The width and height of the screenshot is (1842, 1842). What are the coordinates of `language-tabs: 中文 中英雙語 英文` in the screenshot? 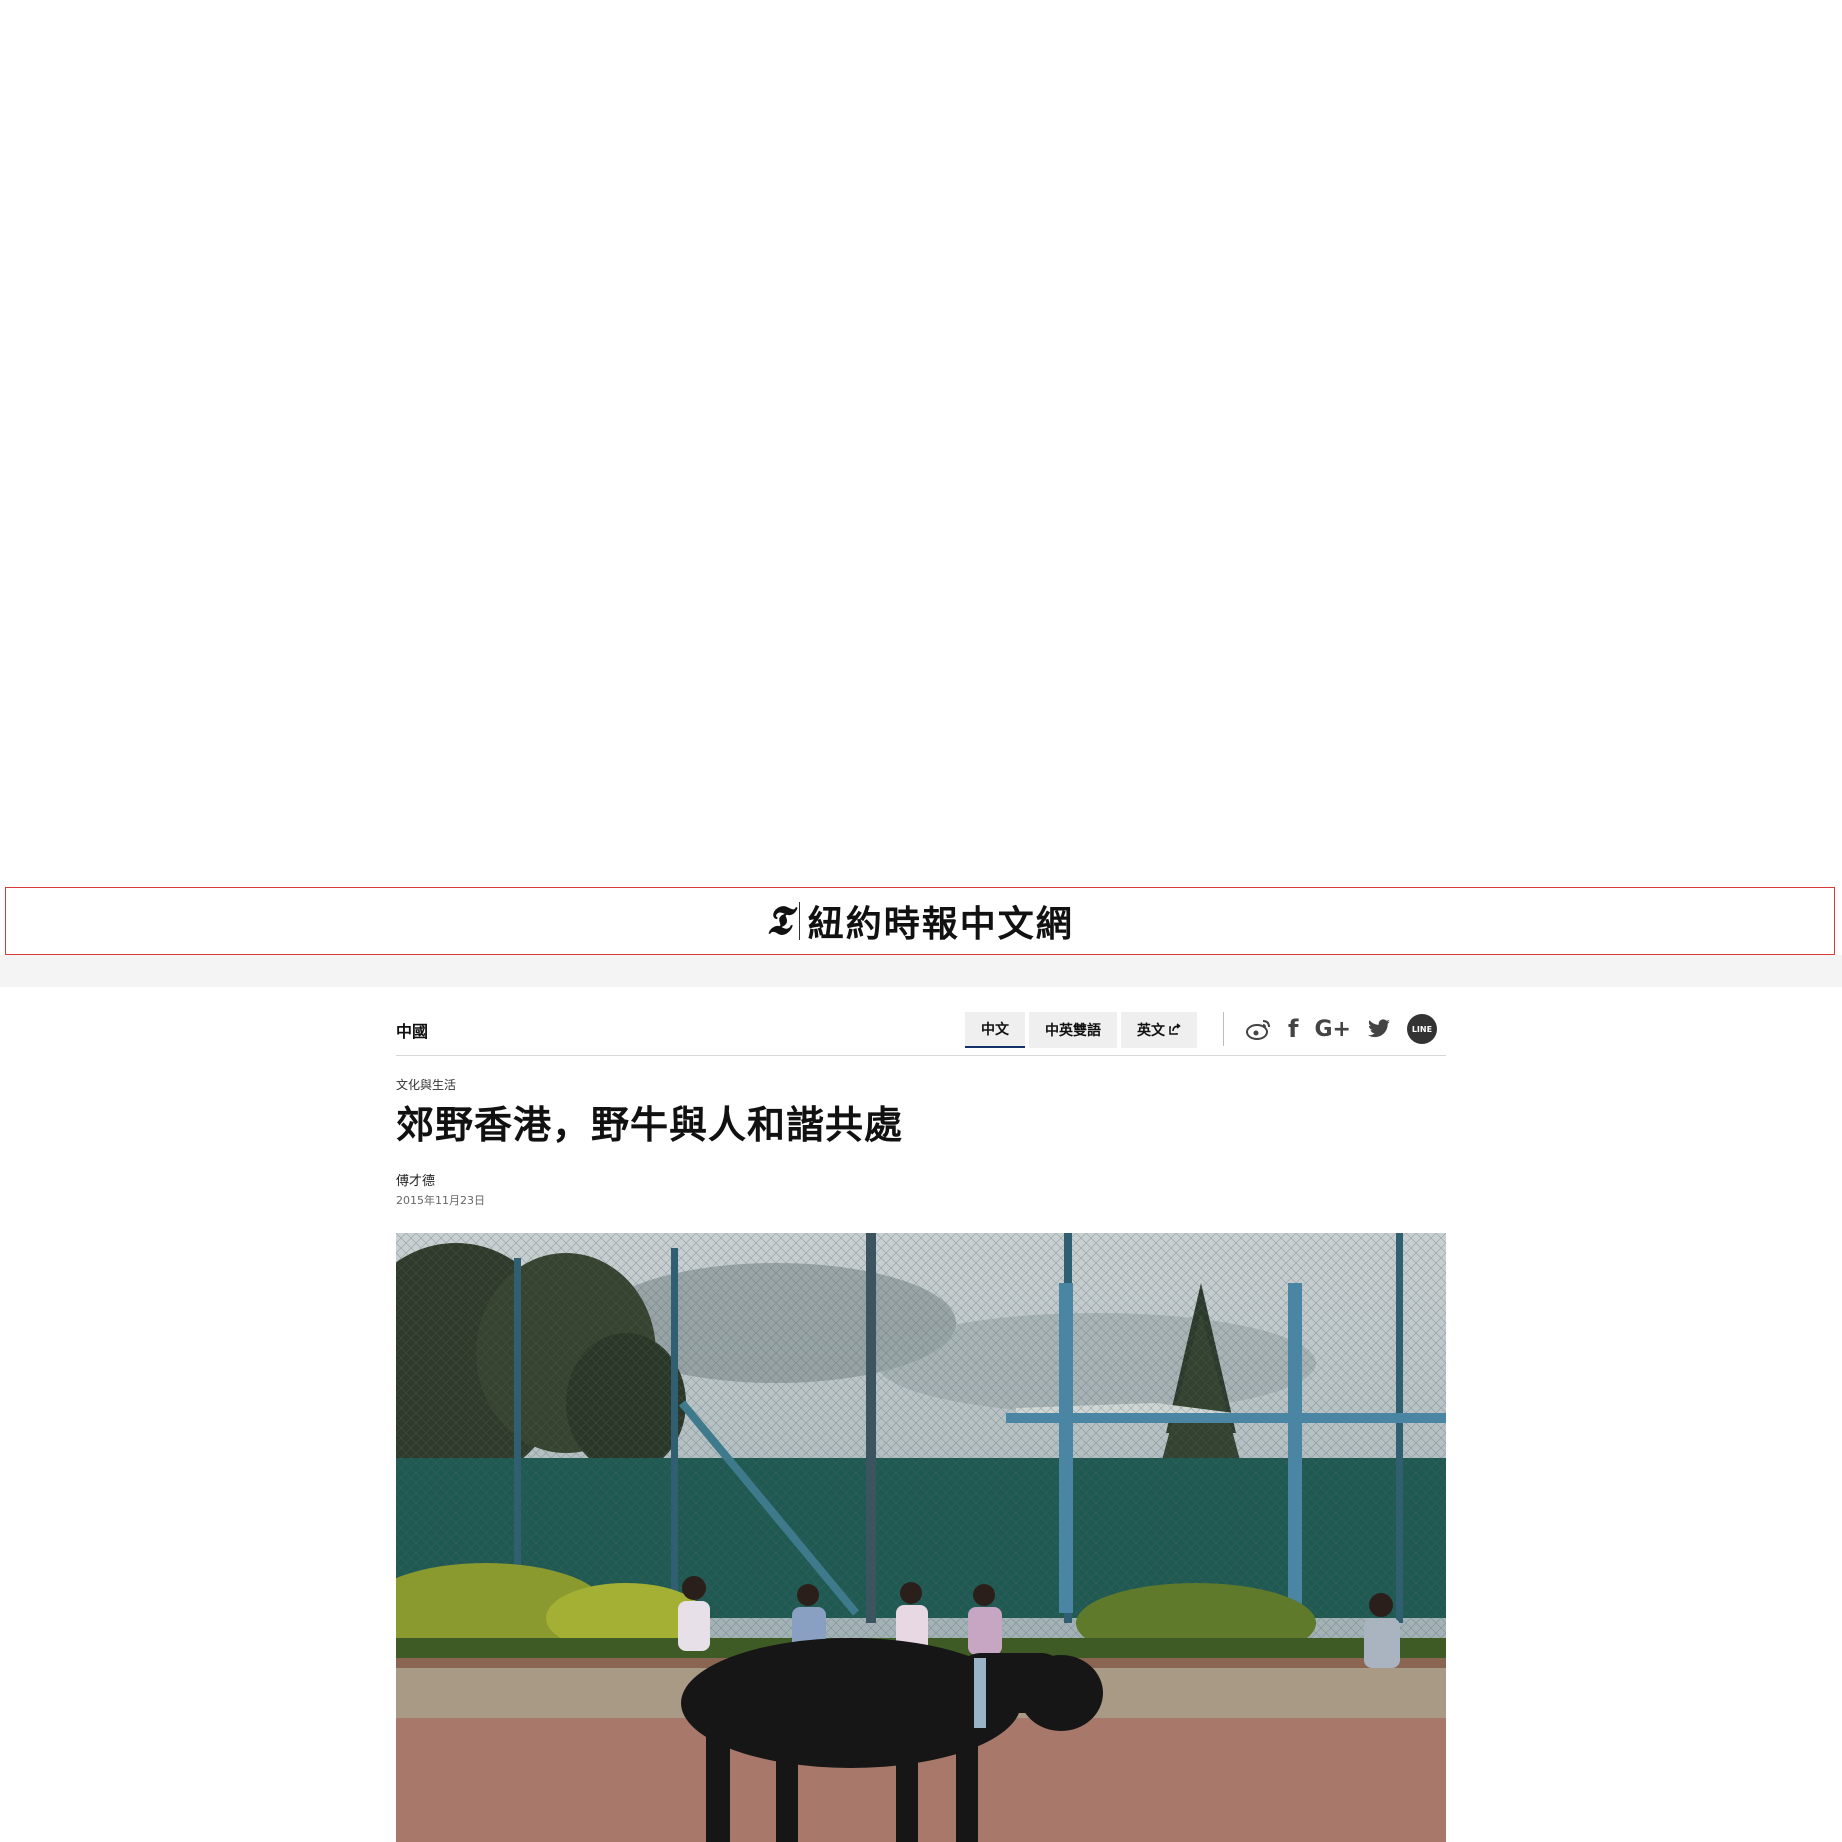 It's located at (1081, 1030).